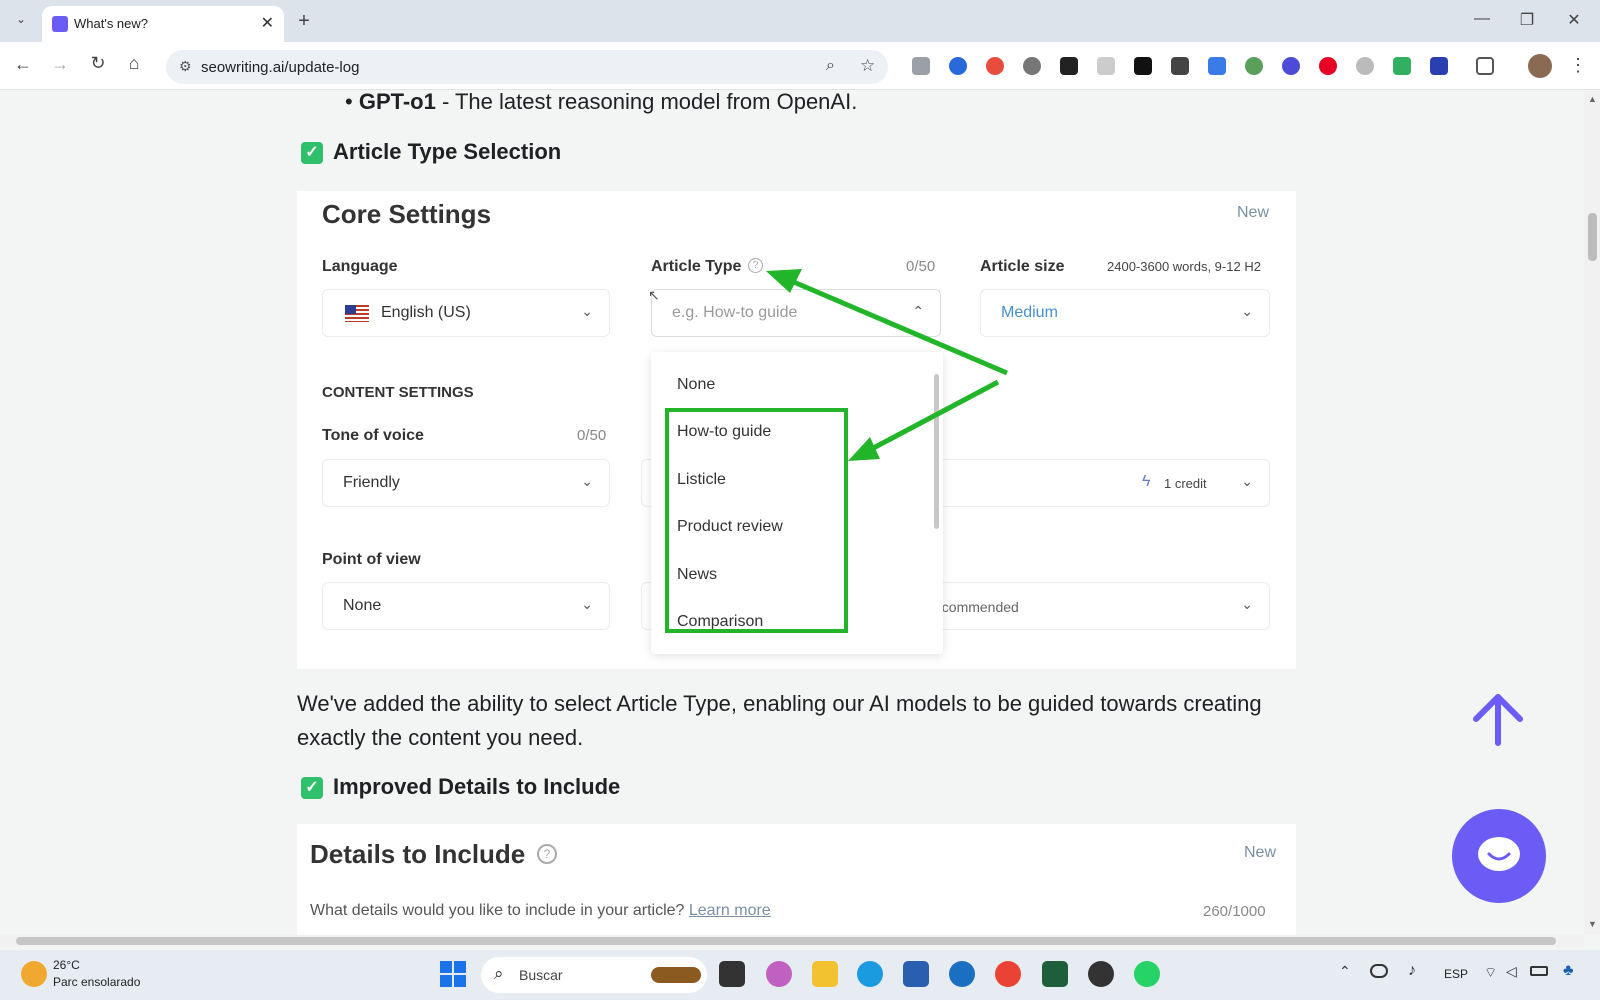 Image resolution: width=1600 pixels, height=1000 pixels. What do you see at coordinates (1578, 65) in the screenshot?
I see `menu-kebab-icon: ⋮` at bounding box center [1578, 65].